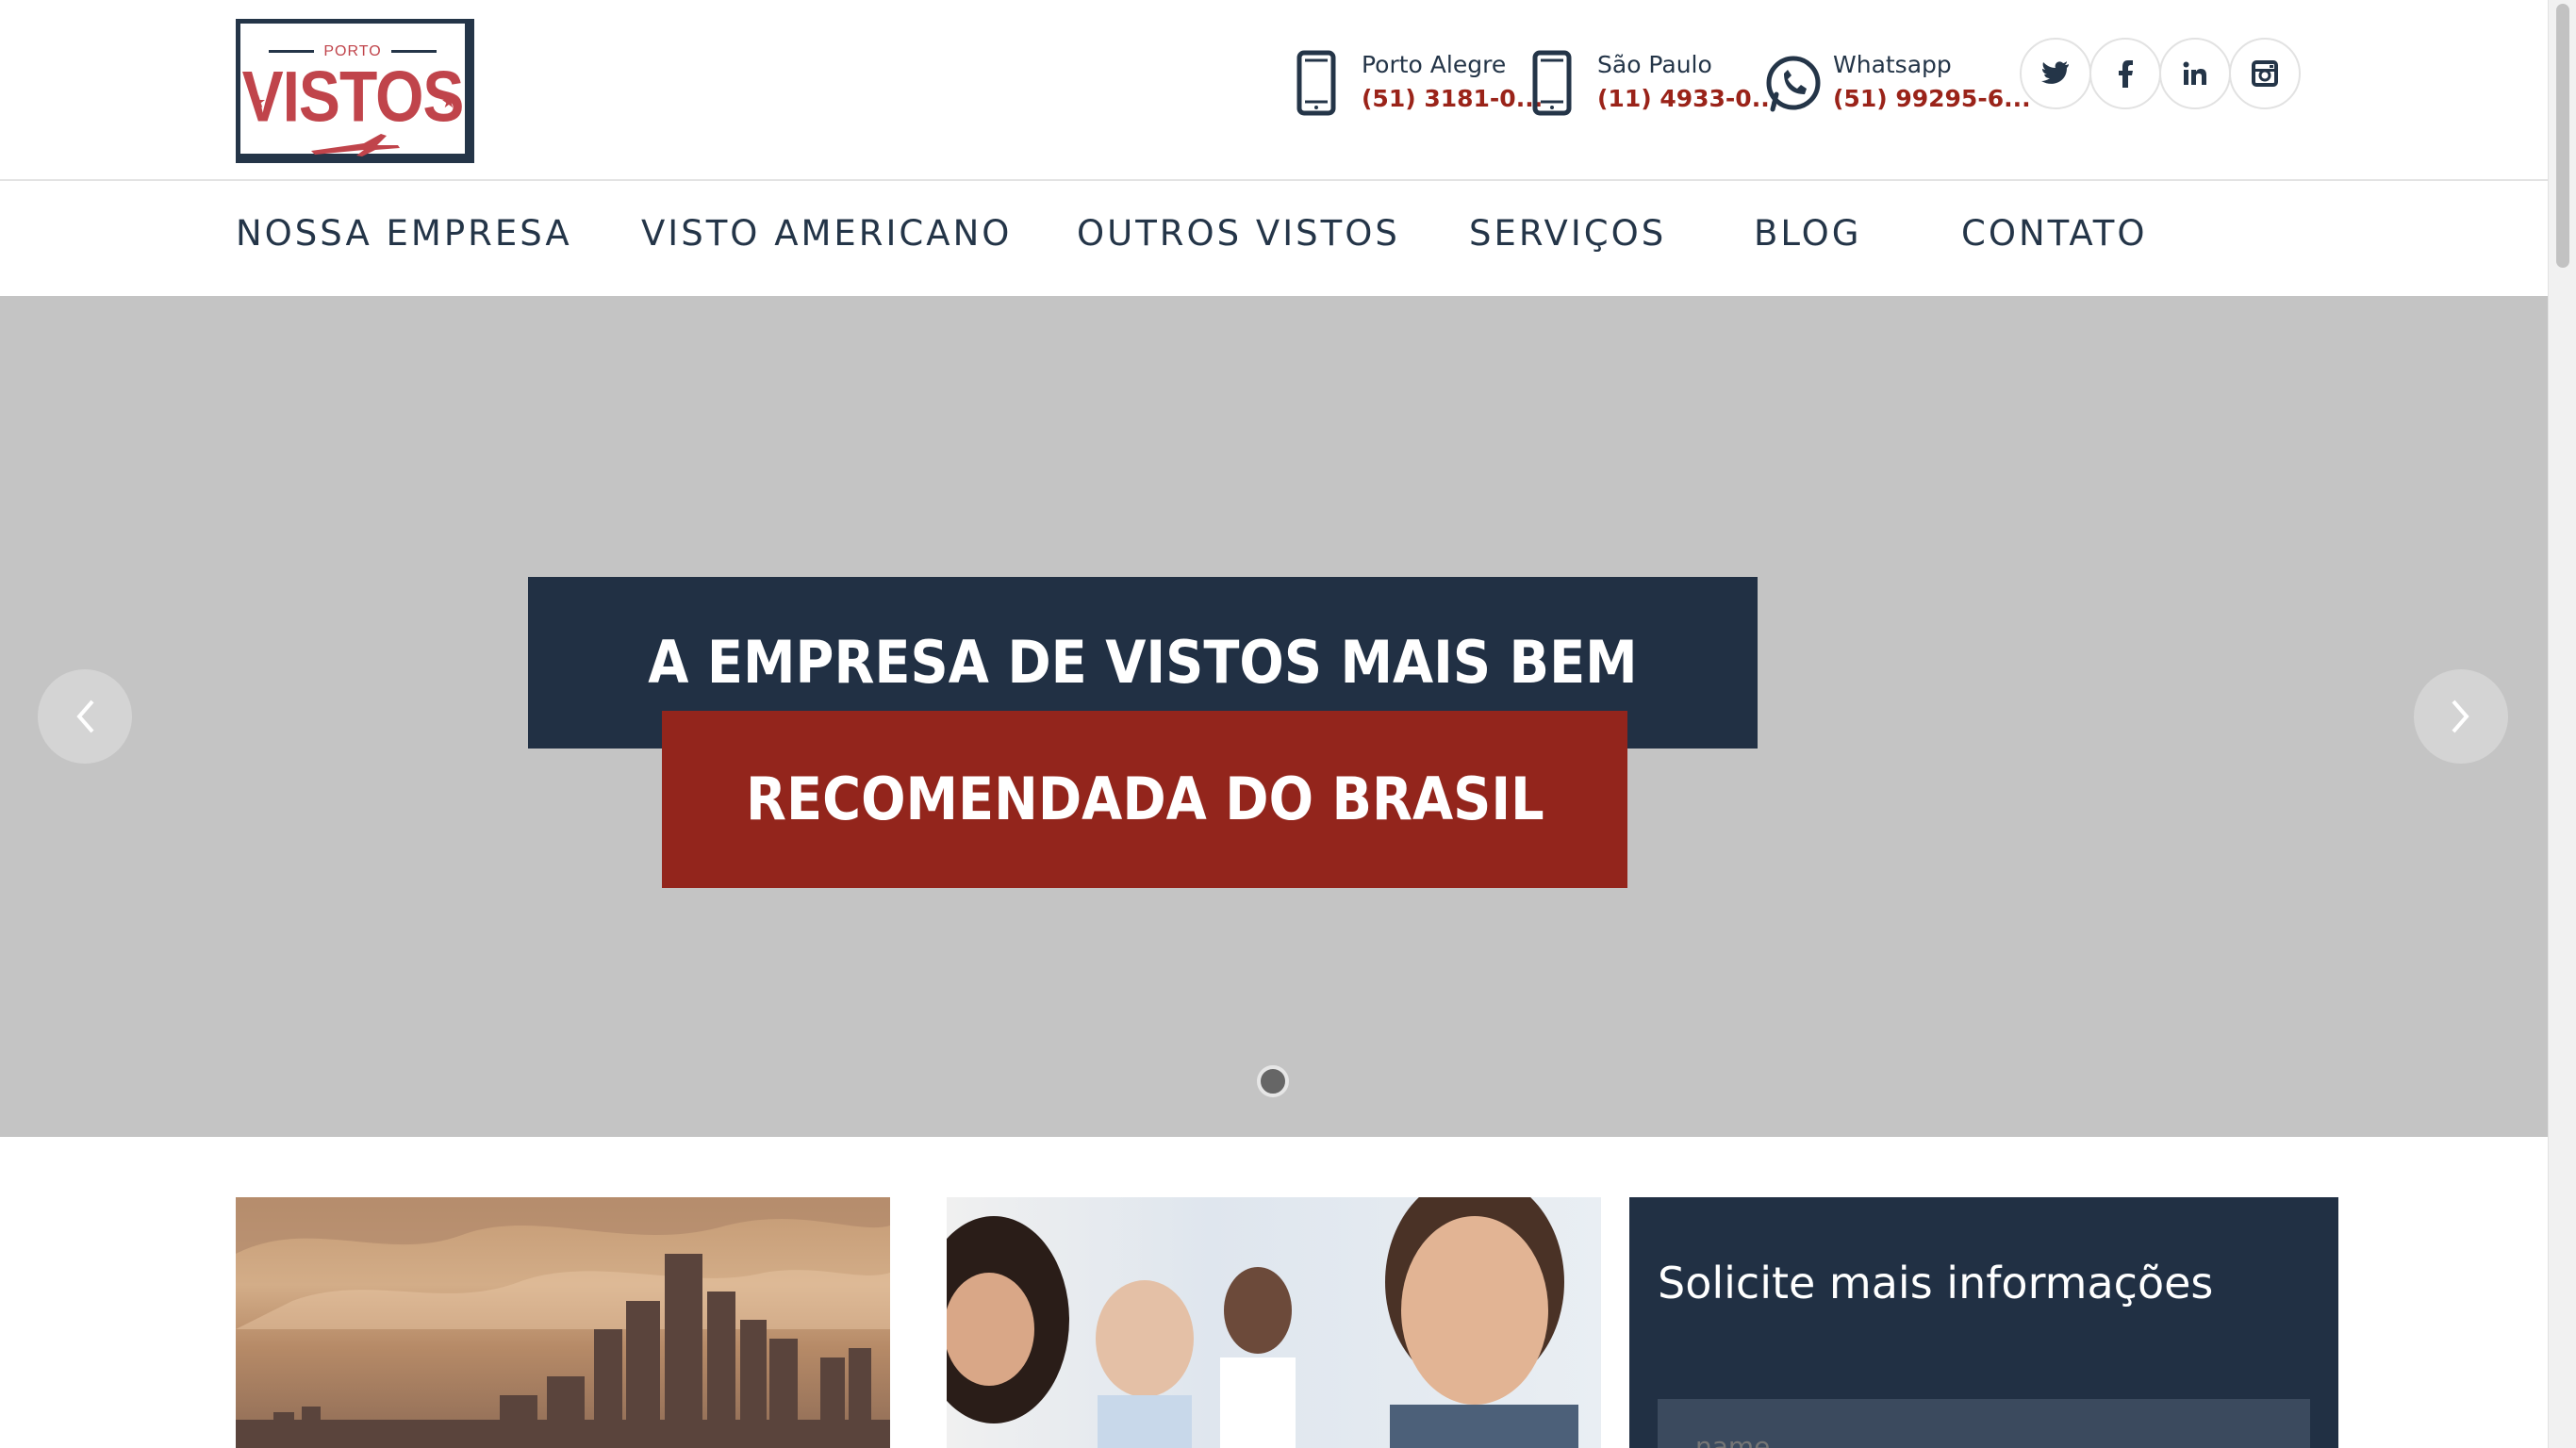 This screenshot has width=2576, height=1448. I want to click on info-request-form: Solicite mais informações, so click(1983, 1322).